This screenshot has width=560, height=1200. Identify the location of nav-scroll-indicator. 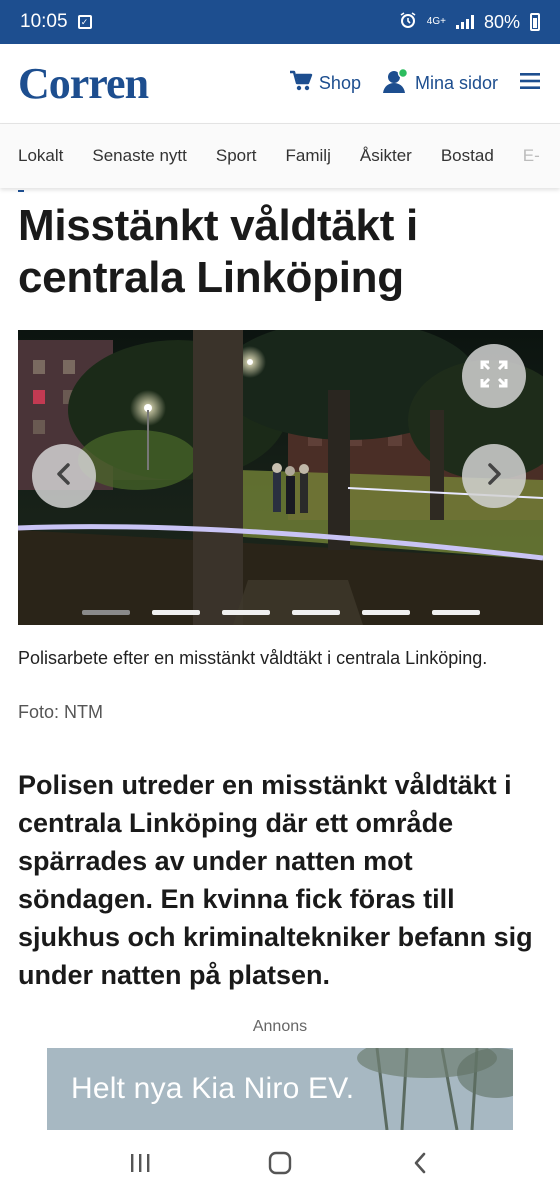
(21, 191).